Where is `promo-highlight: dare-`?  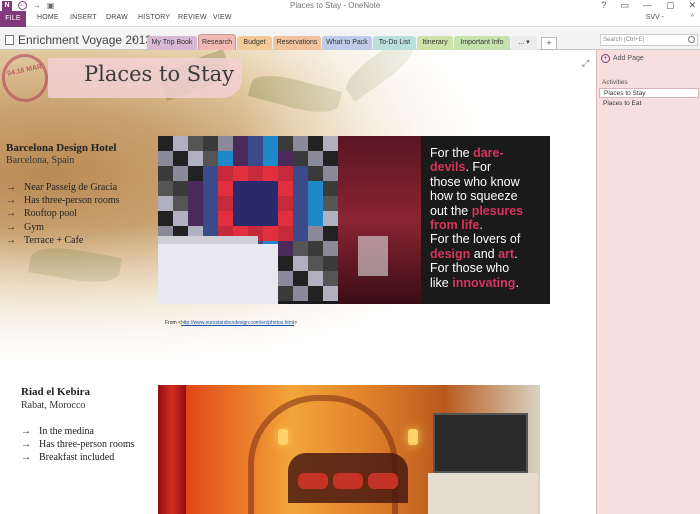
promo-highlight: dare- is located at coordinates (488, 153).